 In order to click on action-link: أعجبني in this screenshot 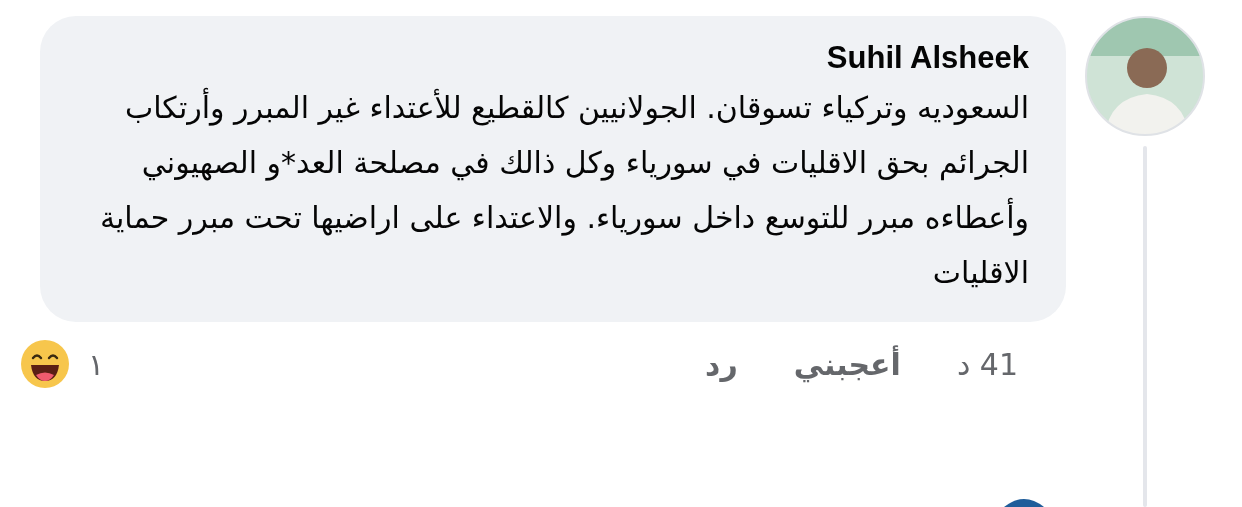, I will do `click(847, 364)`.